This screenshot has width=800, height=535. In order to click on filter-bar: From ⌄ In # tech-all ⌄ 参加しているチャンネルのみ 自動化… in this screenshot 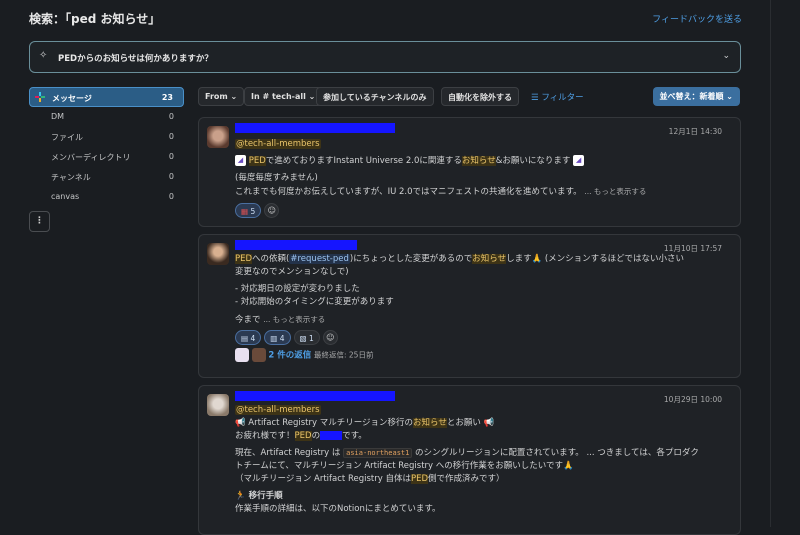, I will do `click(470, 97)`.